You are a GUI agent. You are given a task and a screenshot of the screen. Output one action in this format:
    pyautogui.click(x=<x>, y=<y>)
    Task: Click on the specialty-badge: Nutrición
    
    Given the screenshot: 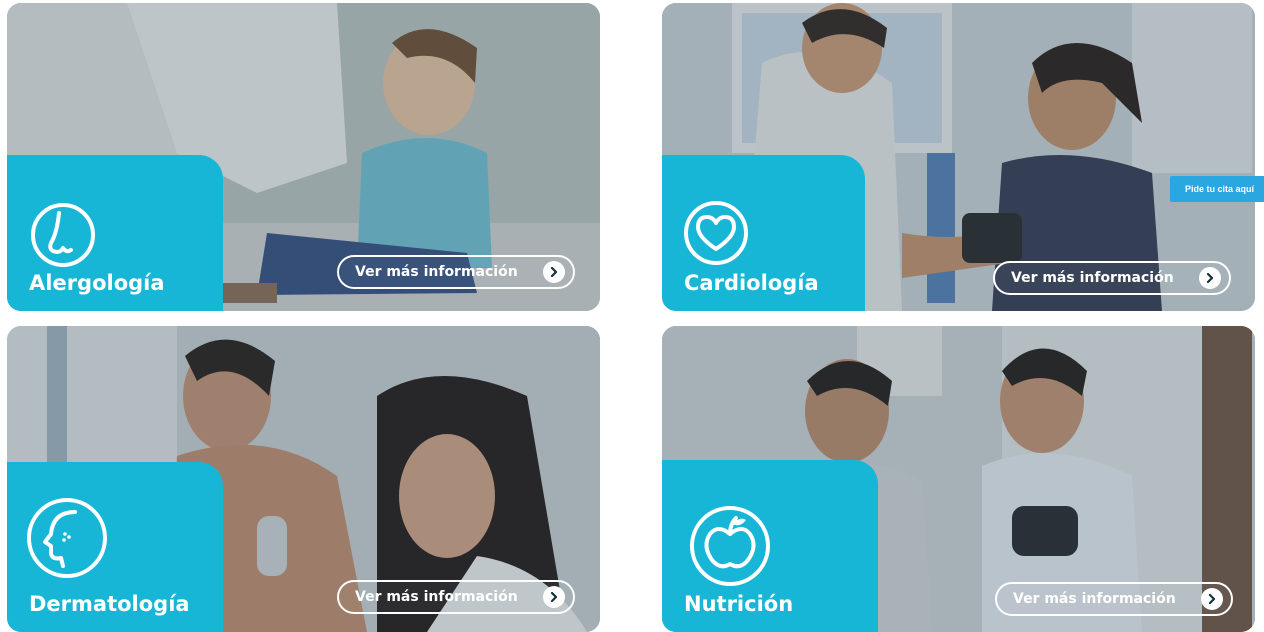 What is the action you would take?
    pyautogui.click(x=770, y=546)
    